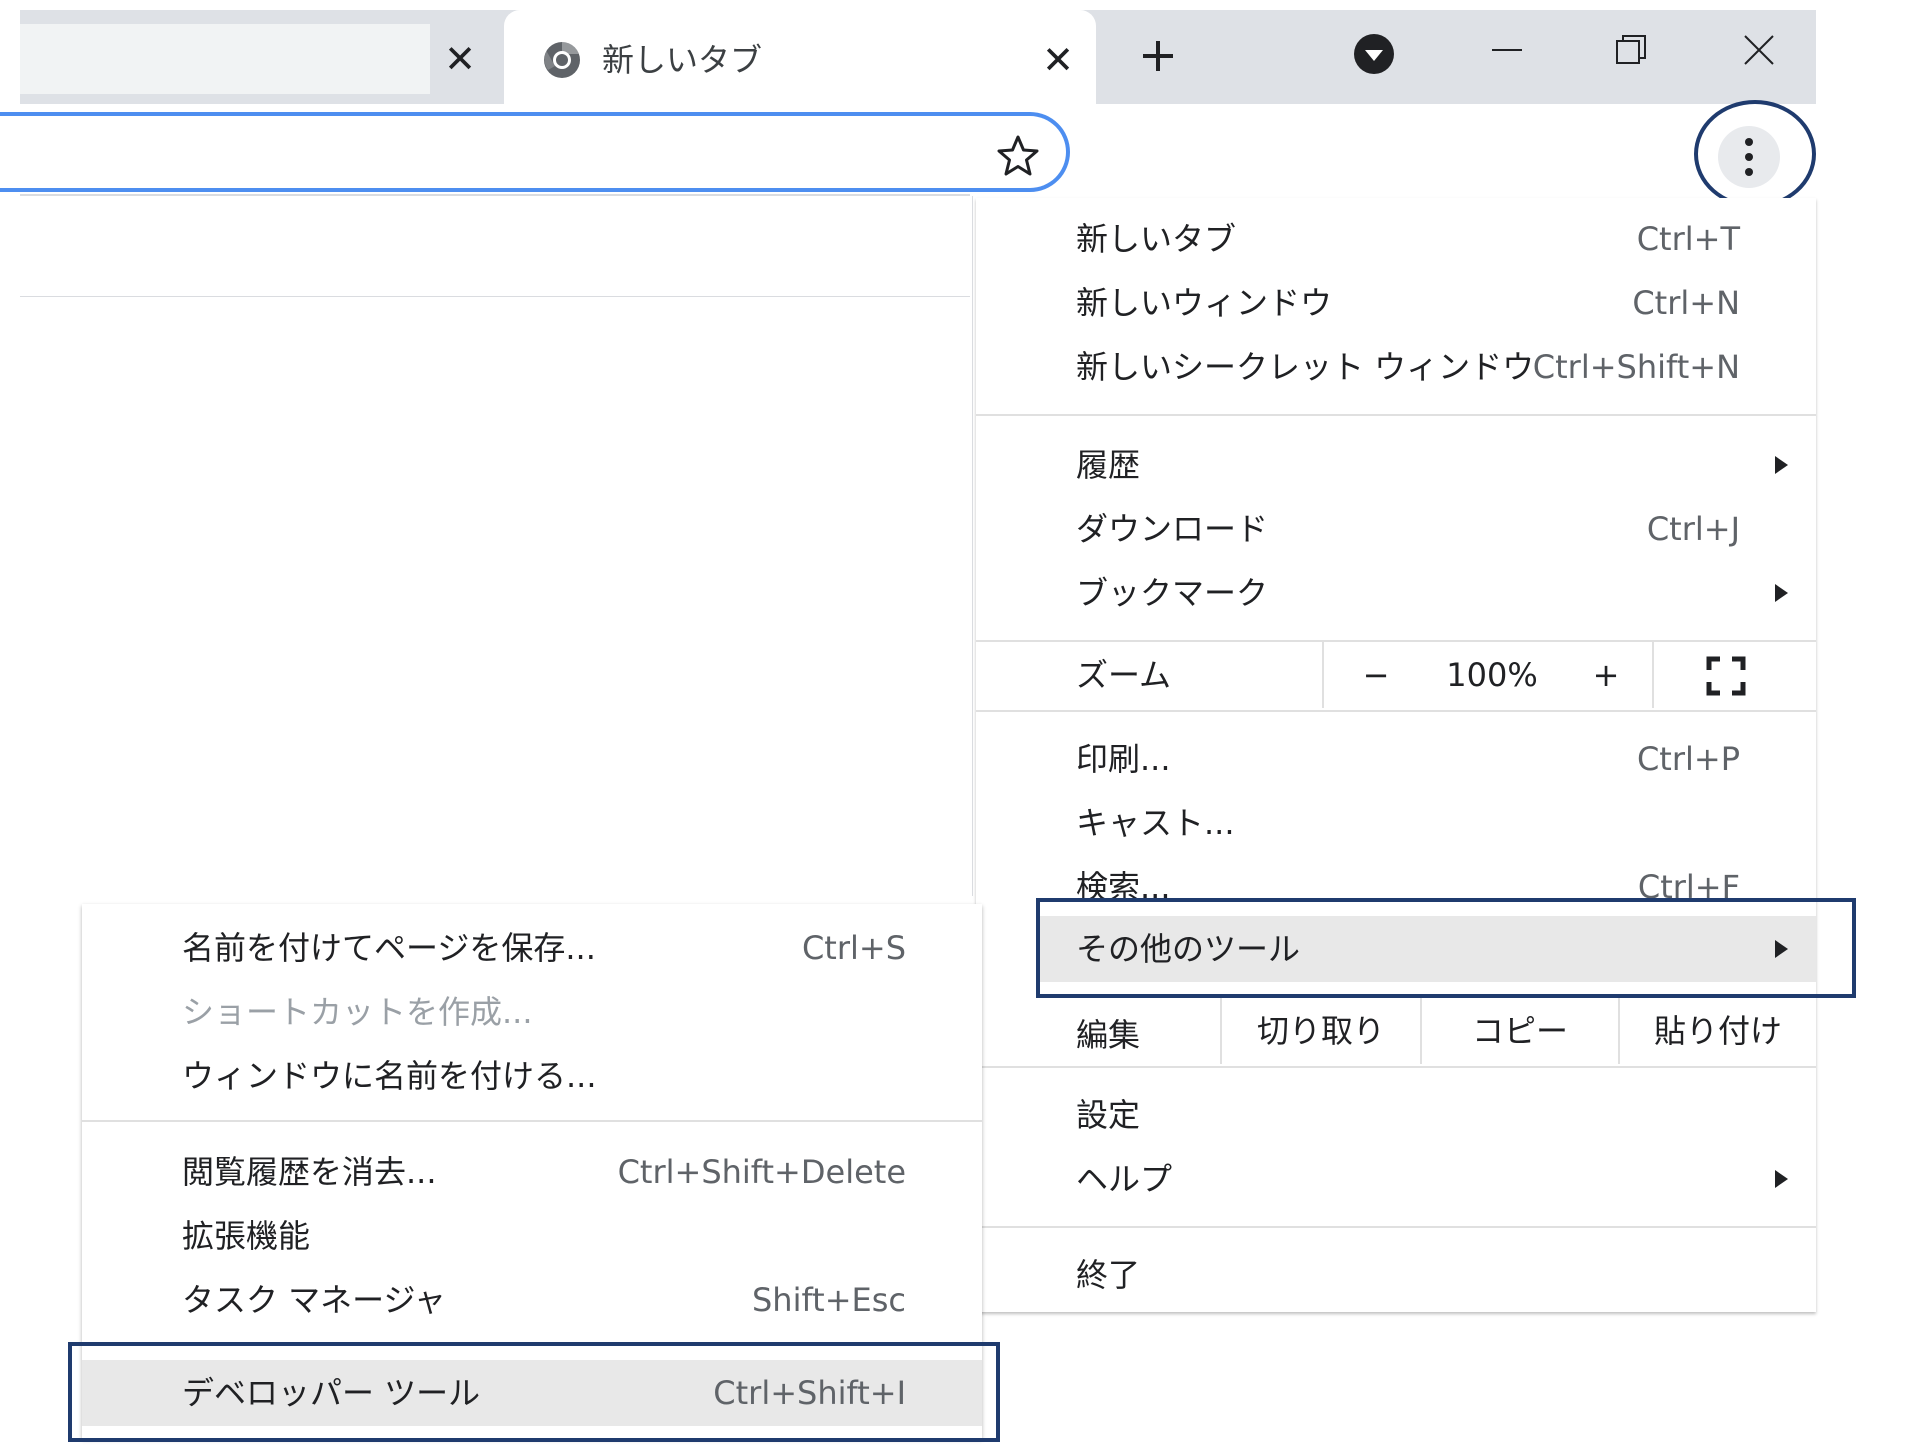 The image size is (1915, 1448). I want to click on close-window-button, so click(1759, 50).